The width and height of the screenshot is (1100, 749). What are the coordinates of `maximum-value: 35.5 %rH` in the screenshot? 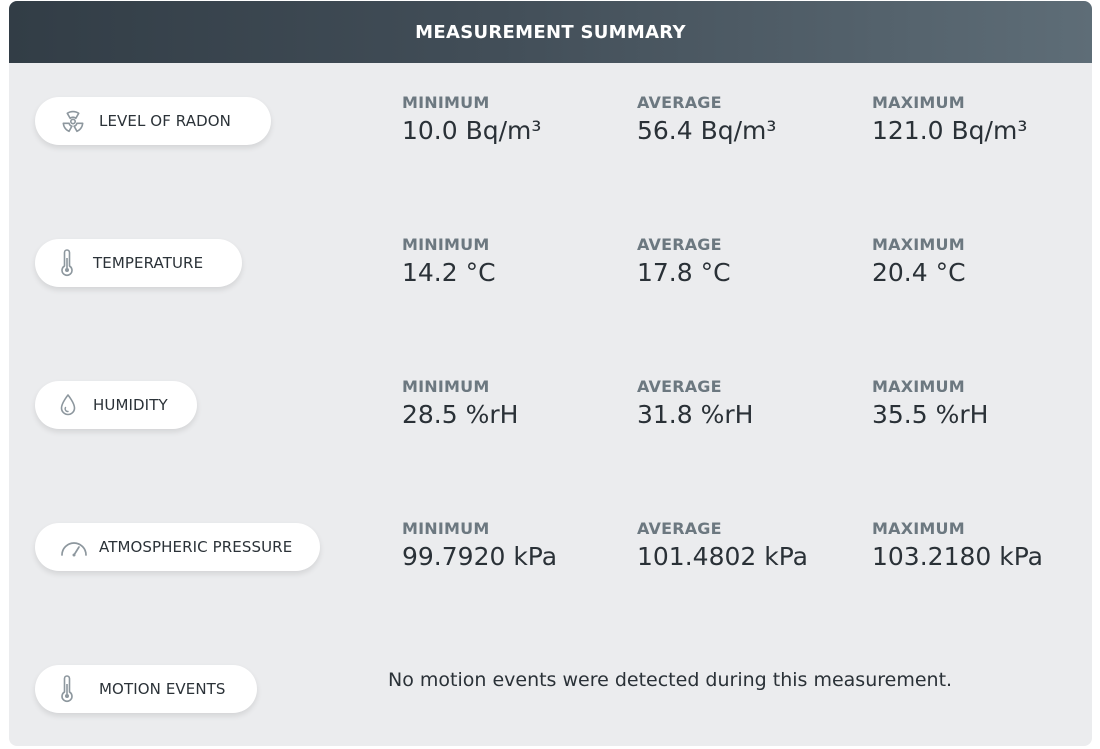 It's located at (930, 414).